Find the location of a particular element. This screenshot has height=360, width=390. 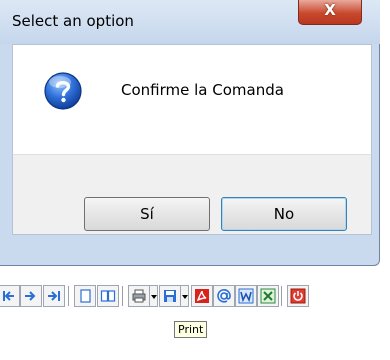

report-toolbar is located at coordinates (195, 297).